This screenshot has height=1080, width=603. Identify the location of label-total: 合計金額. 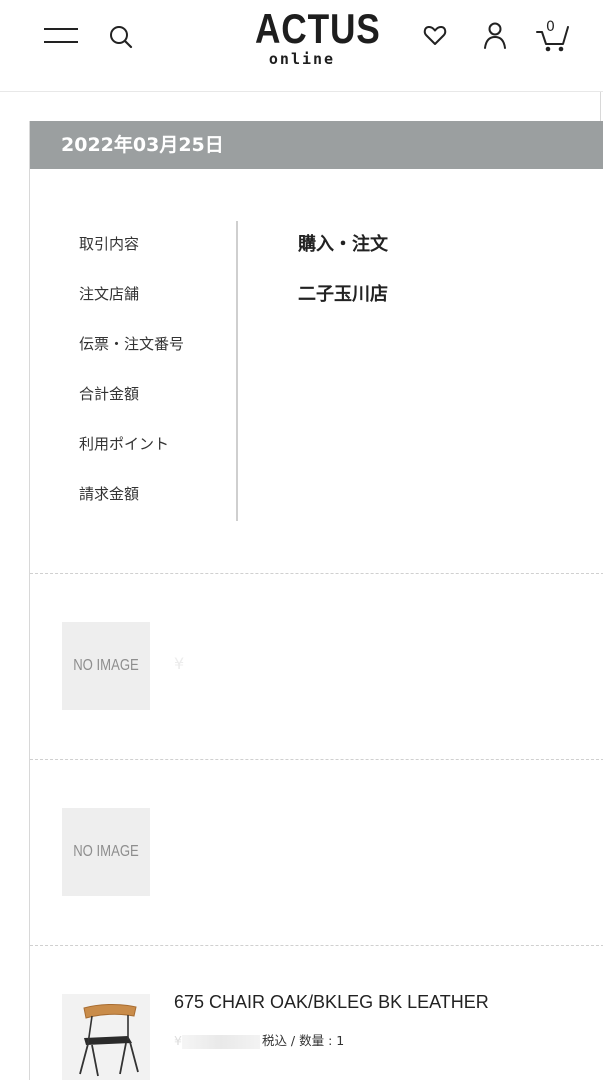
(109, 394).